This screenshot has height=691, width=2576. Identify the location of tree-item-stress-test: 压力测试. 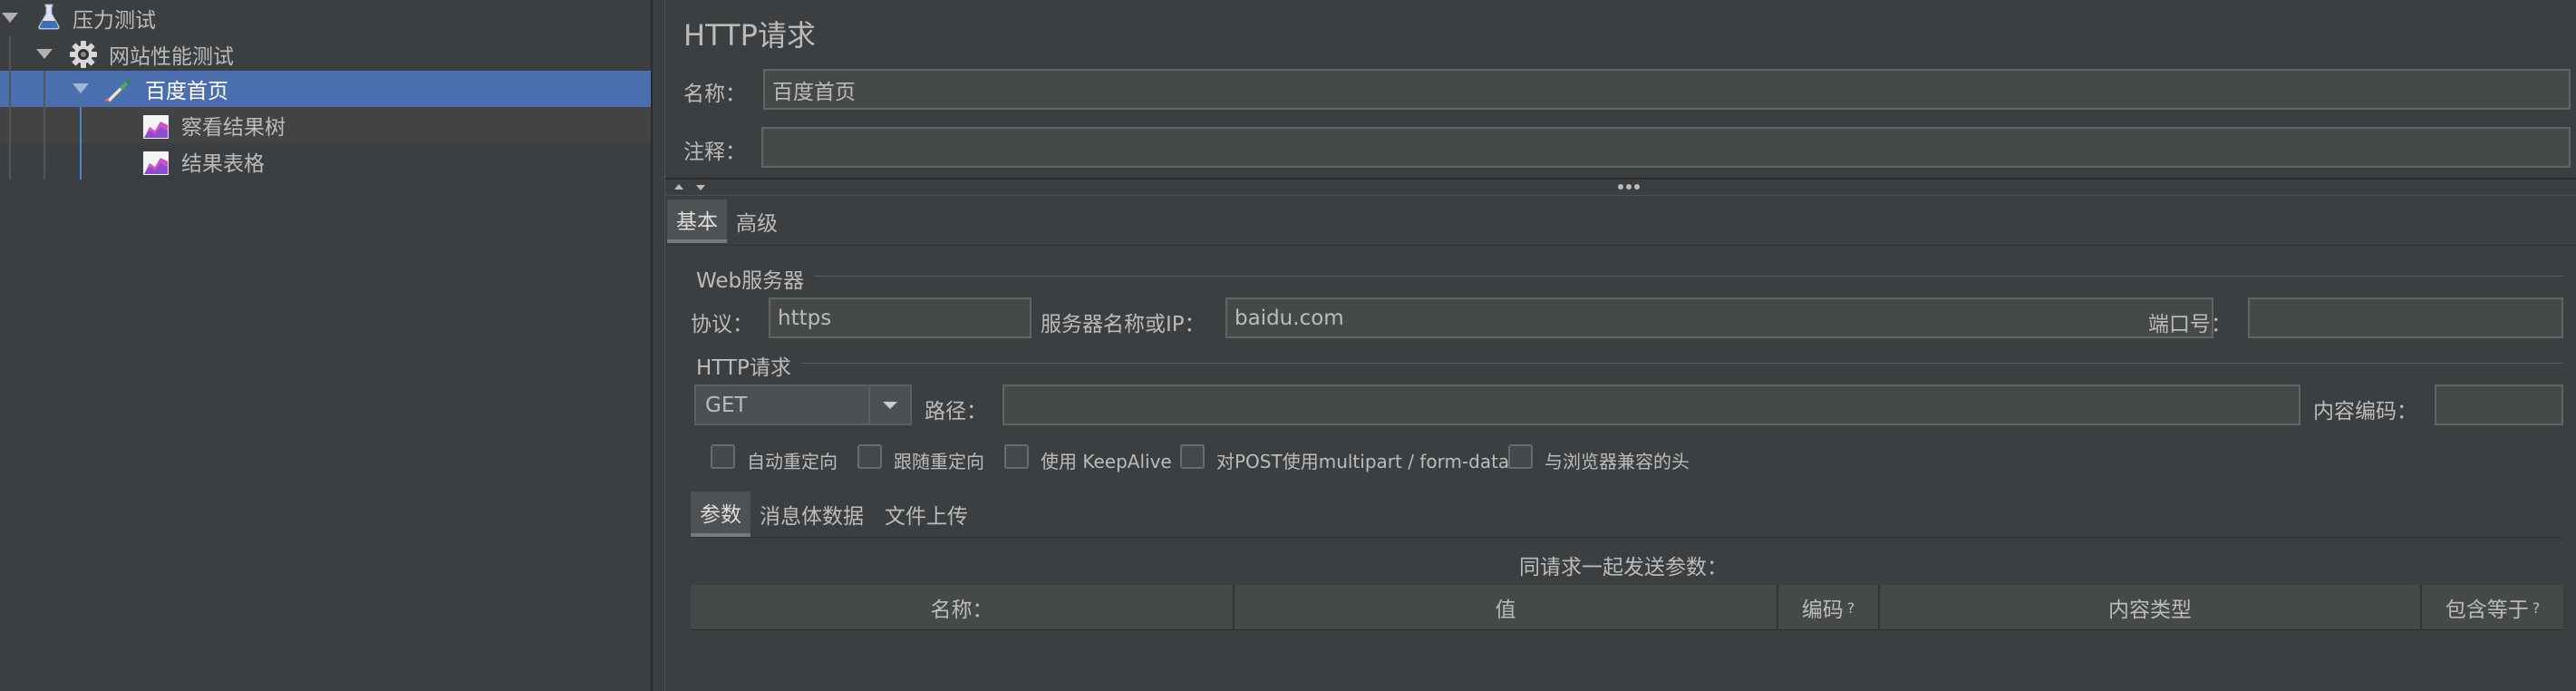
(325, 18).